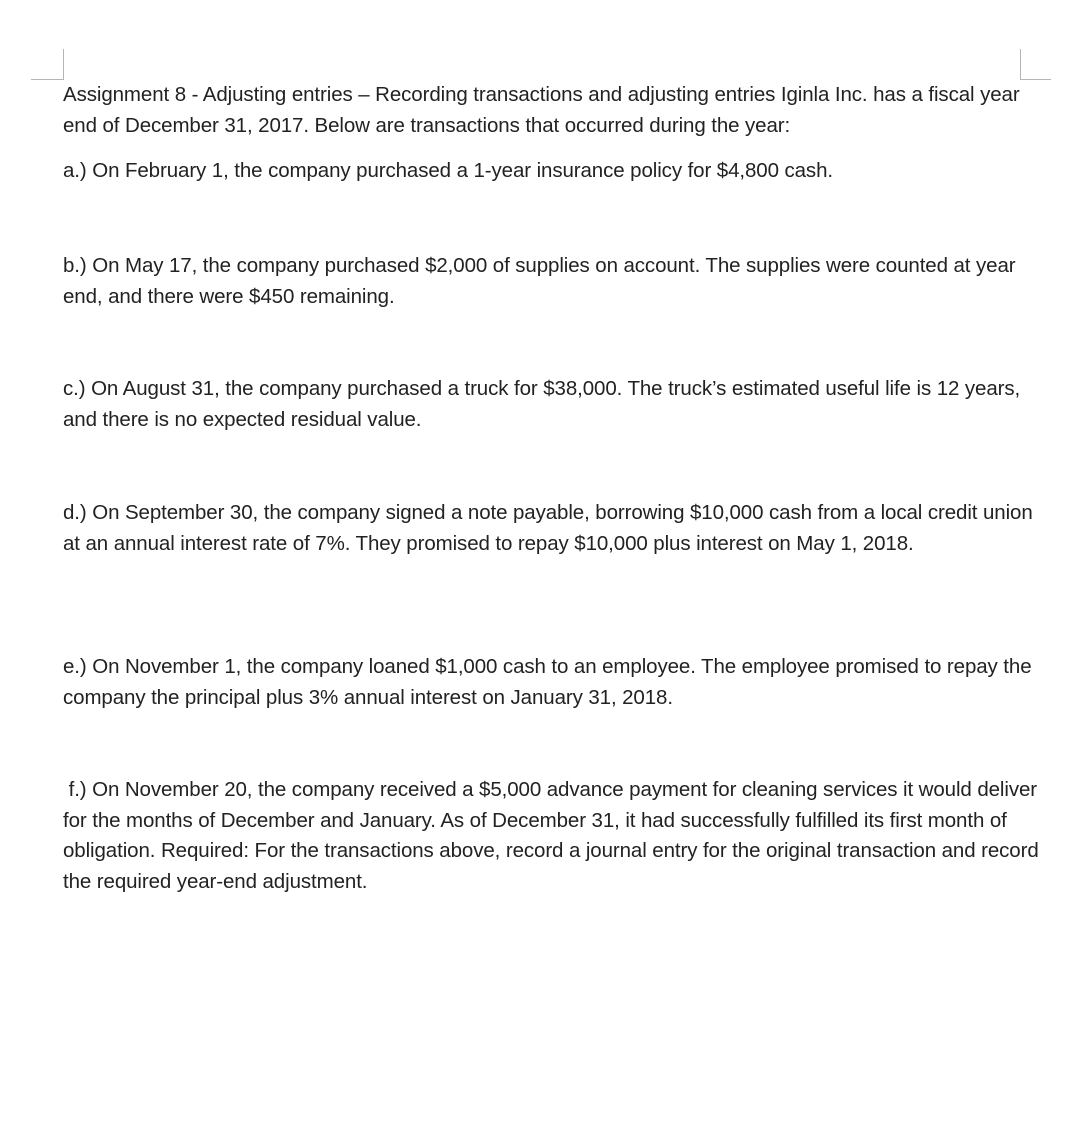 Image resolution: width=1080 pixels, height=1122 pixels. I want to click on margin-corner-mark-top-left, so click(47, 64).